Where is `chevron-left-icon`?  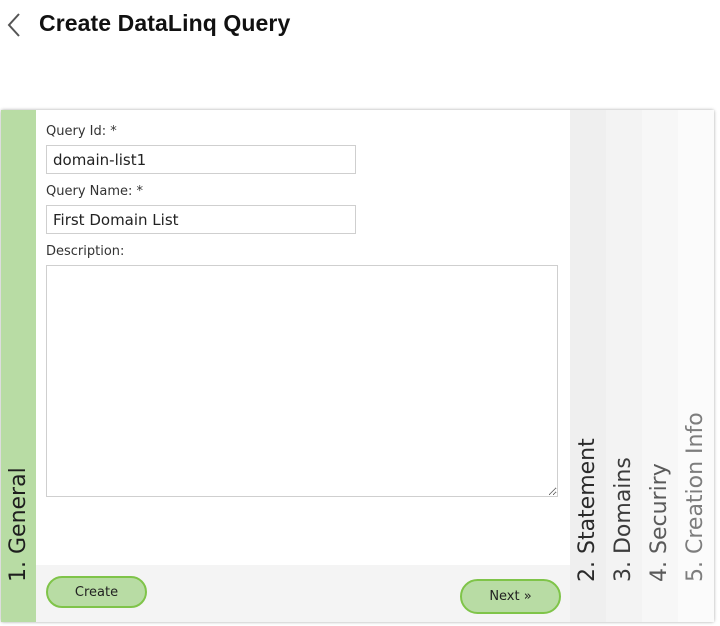
chevron-left-icon is located at coordinates (13, 25).